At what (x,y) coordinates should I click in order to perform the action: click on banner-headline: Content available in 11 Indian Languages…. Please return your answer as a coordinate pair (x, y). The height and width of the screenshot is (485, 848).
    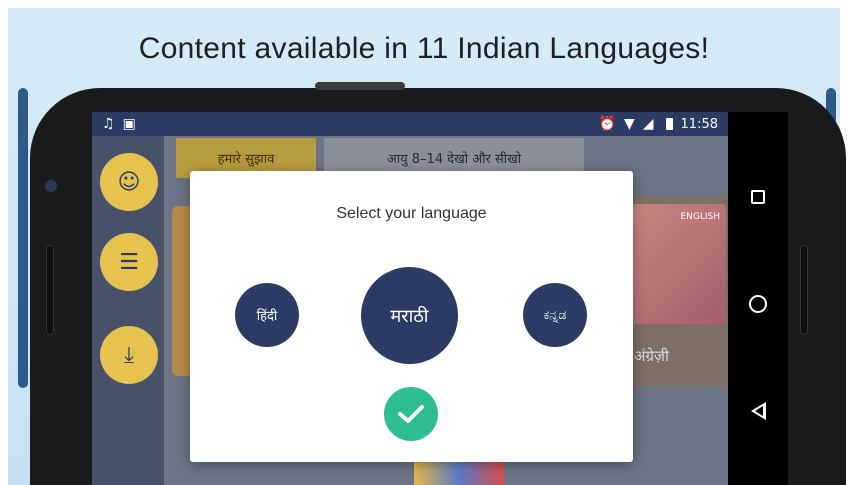
    Looking at the image, I should click on (424, 48).